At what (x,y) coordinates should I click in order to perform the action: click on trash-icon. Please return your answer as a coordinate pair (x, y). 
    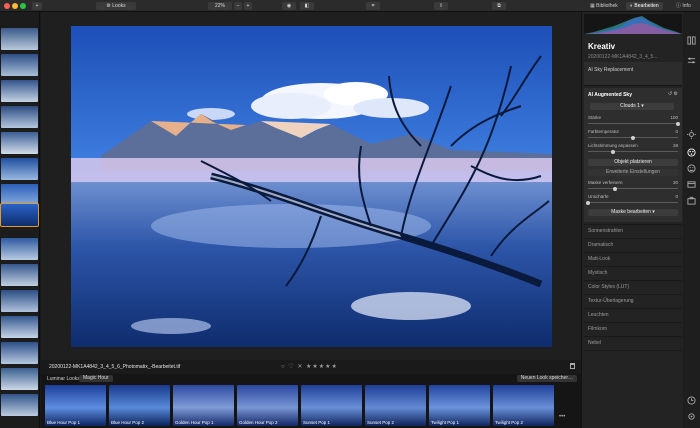
    Looking at the image, I should click on (572, 366).